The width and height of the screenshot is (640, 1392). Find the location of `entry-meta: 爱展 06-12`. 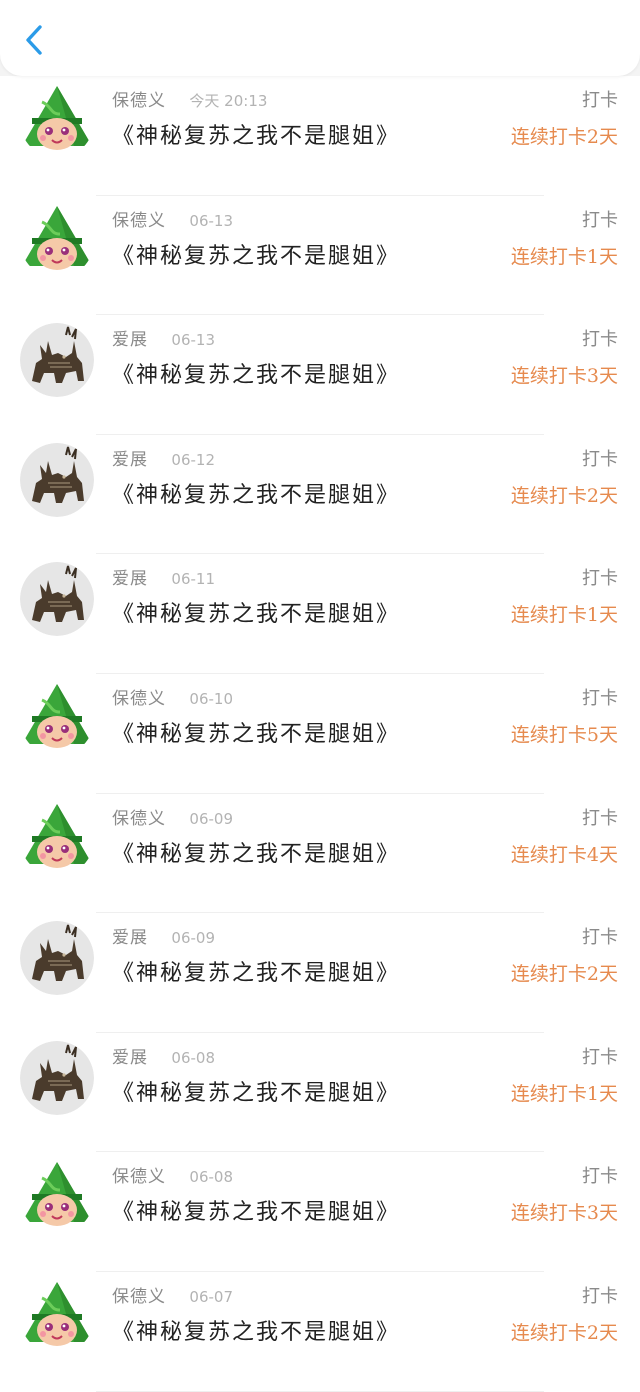

entry-meta: 爱展 06-12 is located at coordinates (163, 457).